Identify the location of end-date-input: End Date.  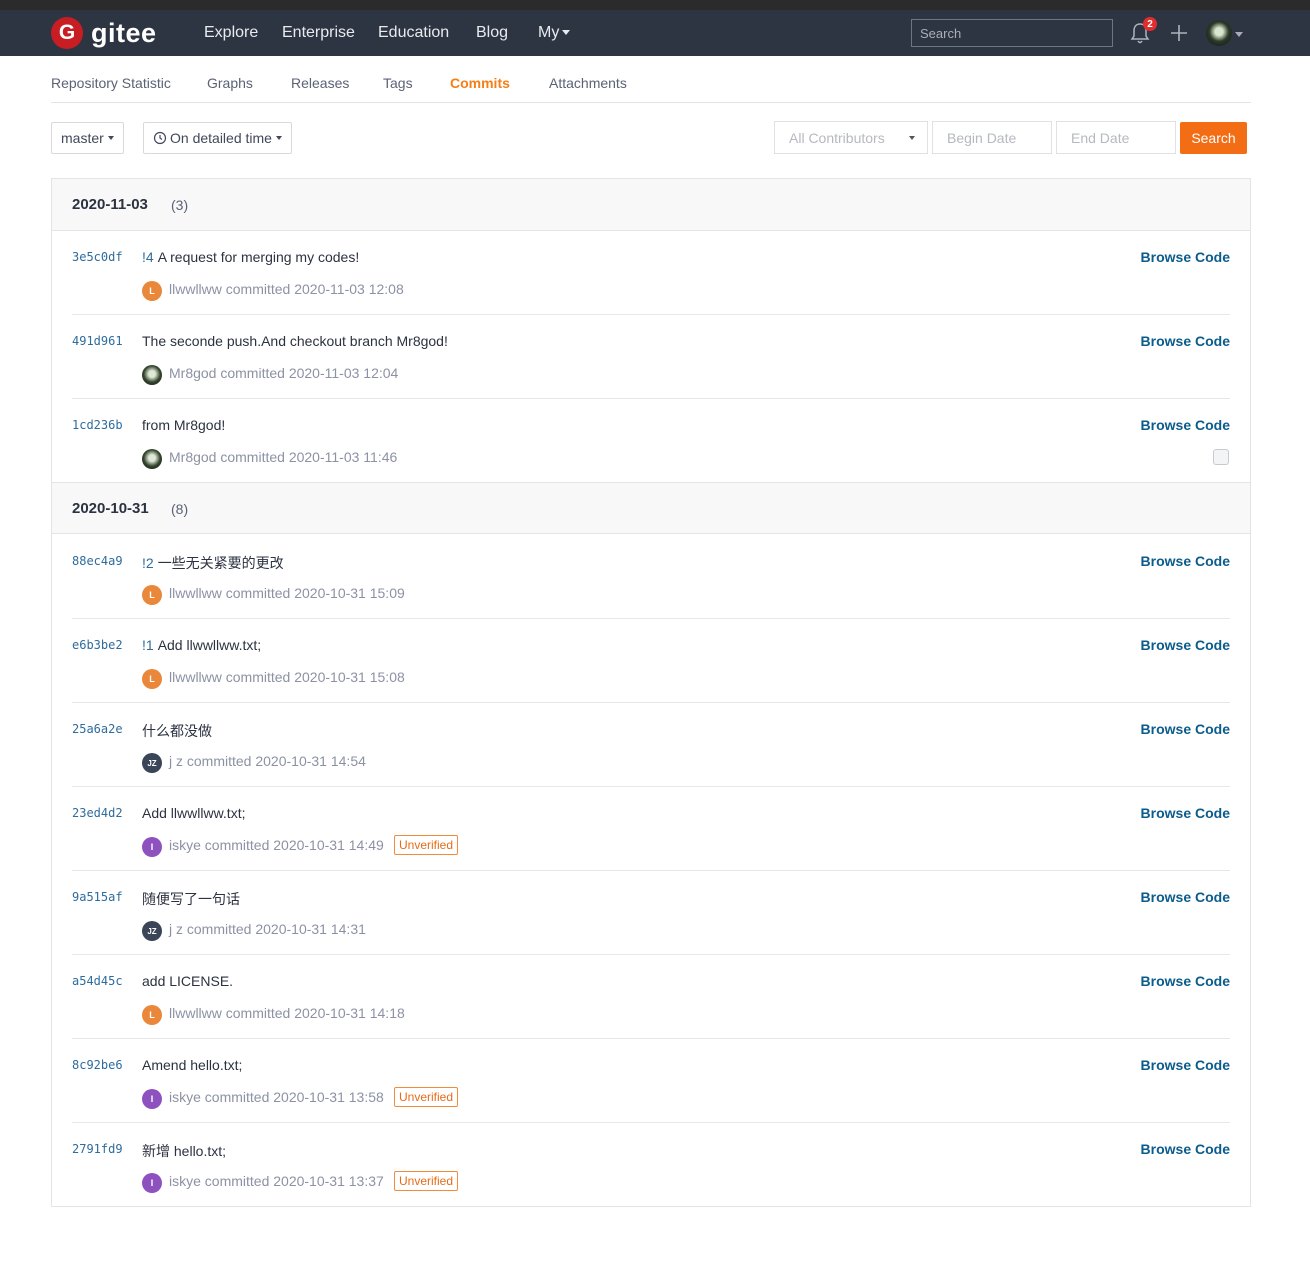
(1116, 137).